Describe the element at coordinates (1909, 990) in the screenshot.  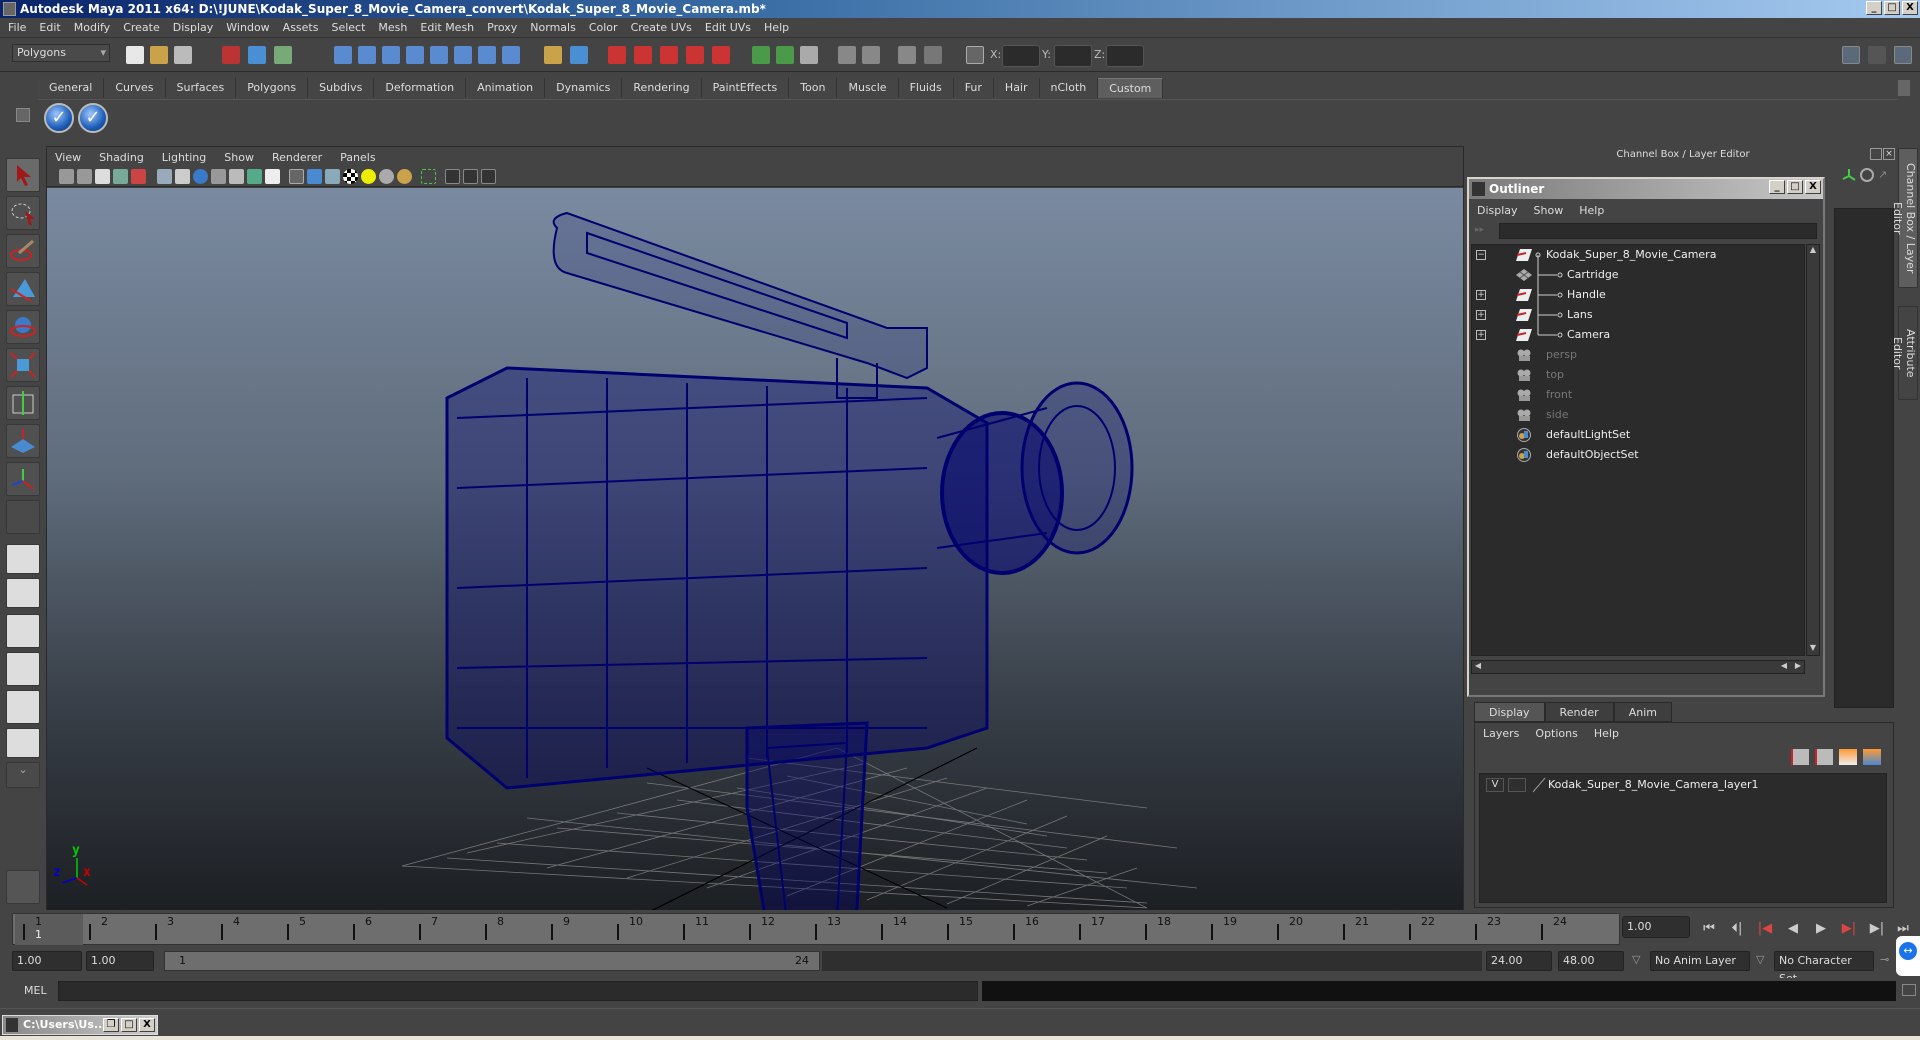
I see `script-editor-icon` at that location.